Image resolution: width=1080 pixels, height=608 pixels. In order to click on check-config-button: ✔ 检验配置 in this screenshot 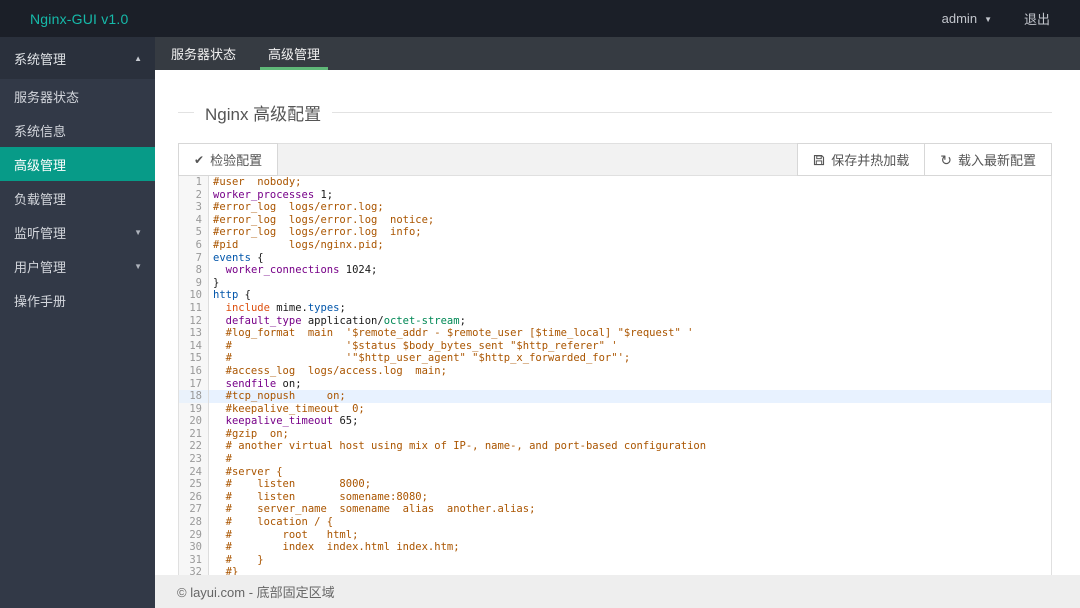, I will do `click(228, 159)`.